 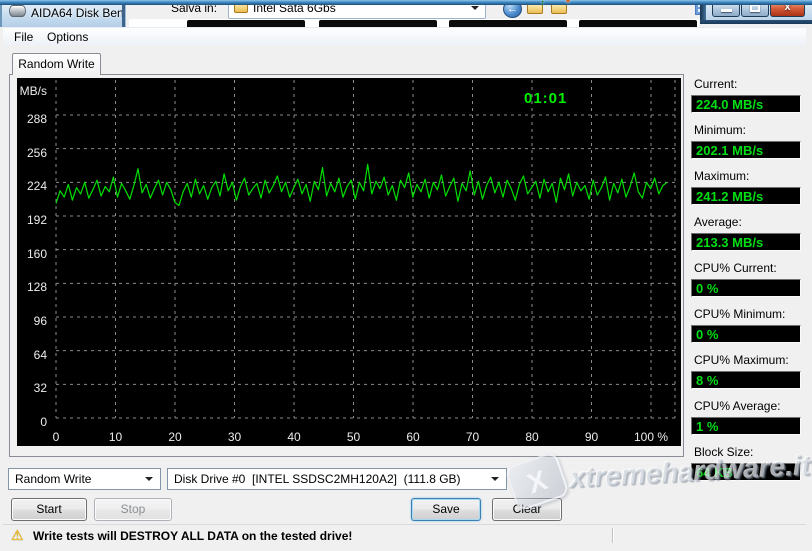 What do you see at coordinates (40, 354) in the screenshot?
I see `axis-tick-label: 64` at bounding box center [40, 354].